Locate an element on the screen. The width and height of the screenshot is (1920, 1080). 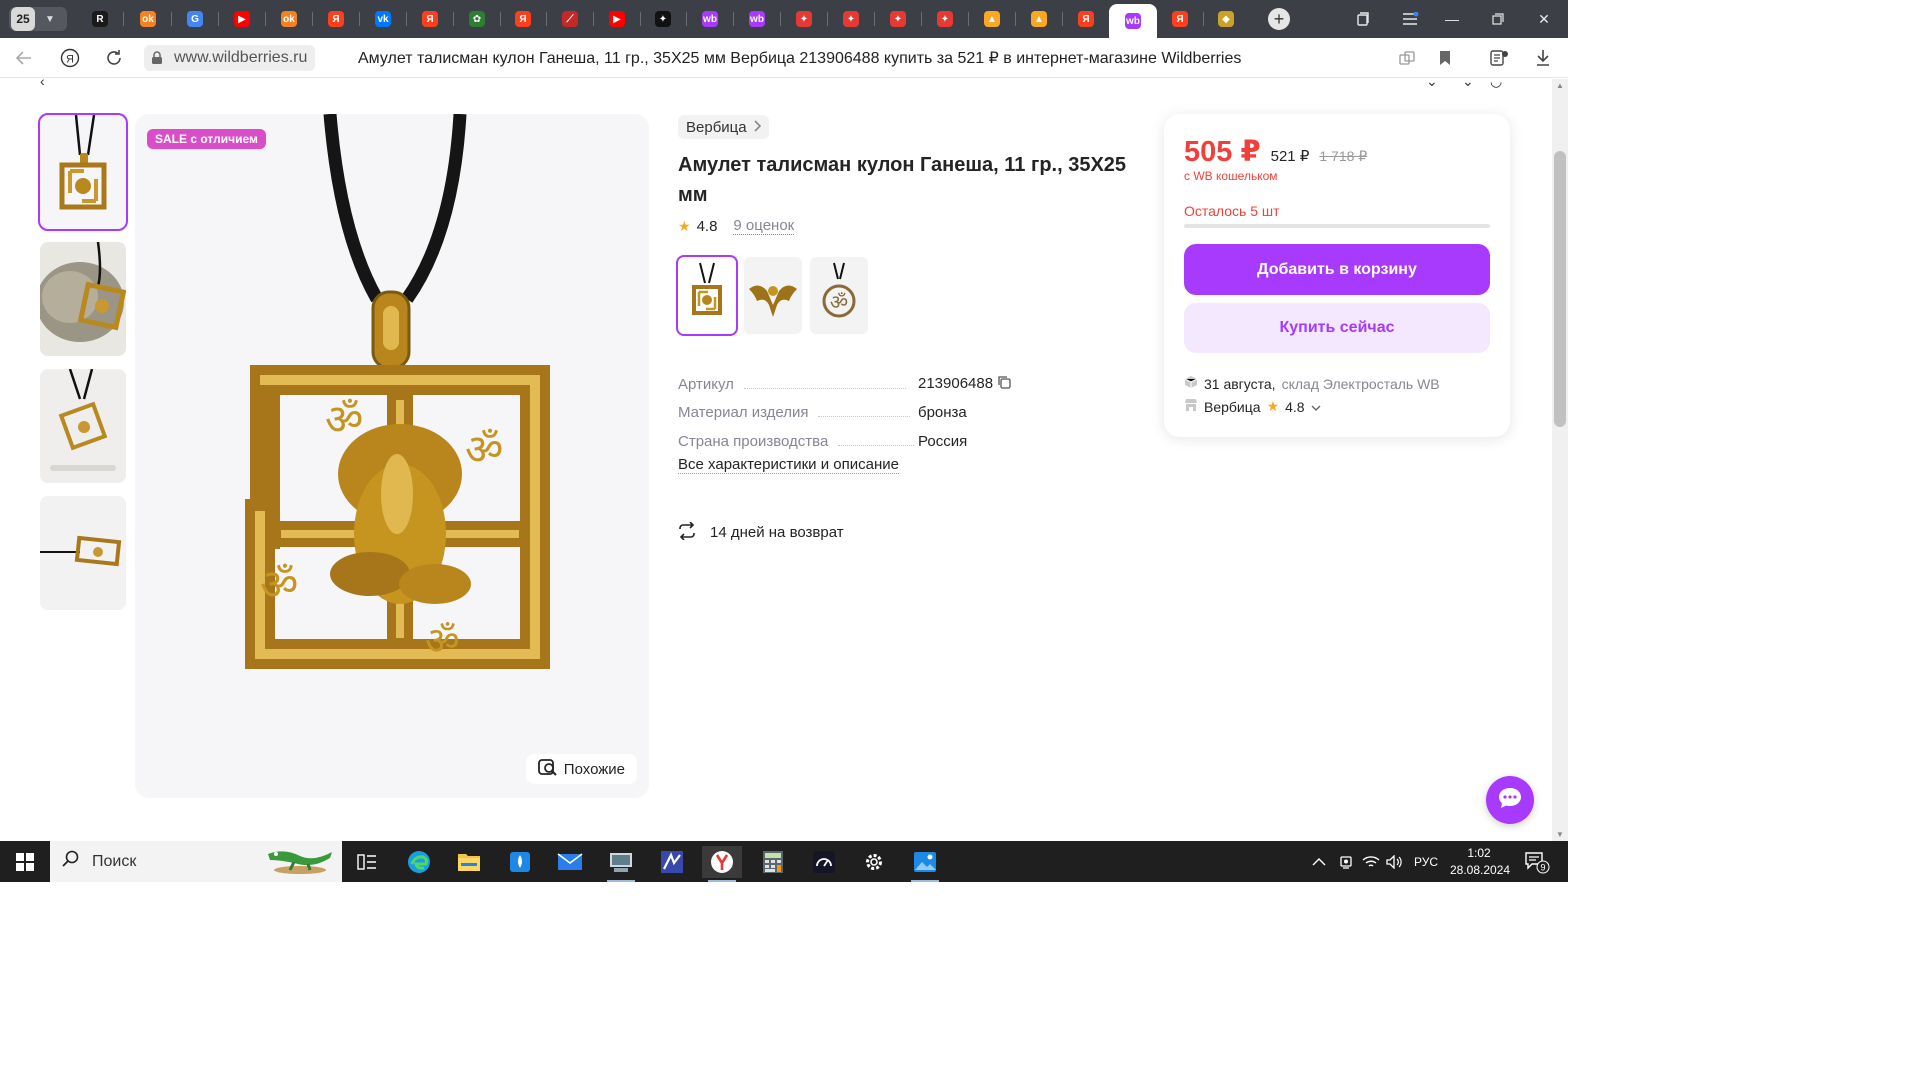
share-icon is located at coordinates (1407, 58).